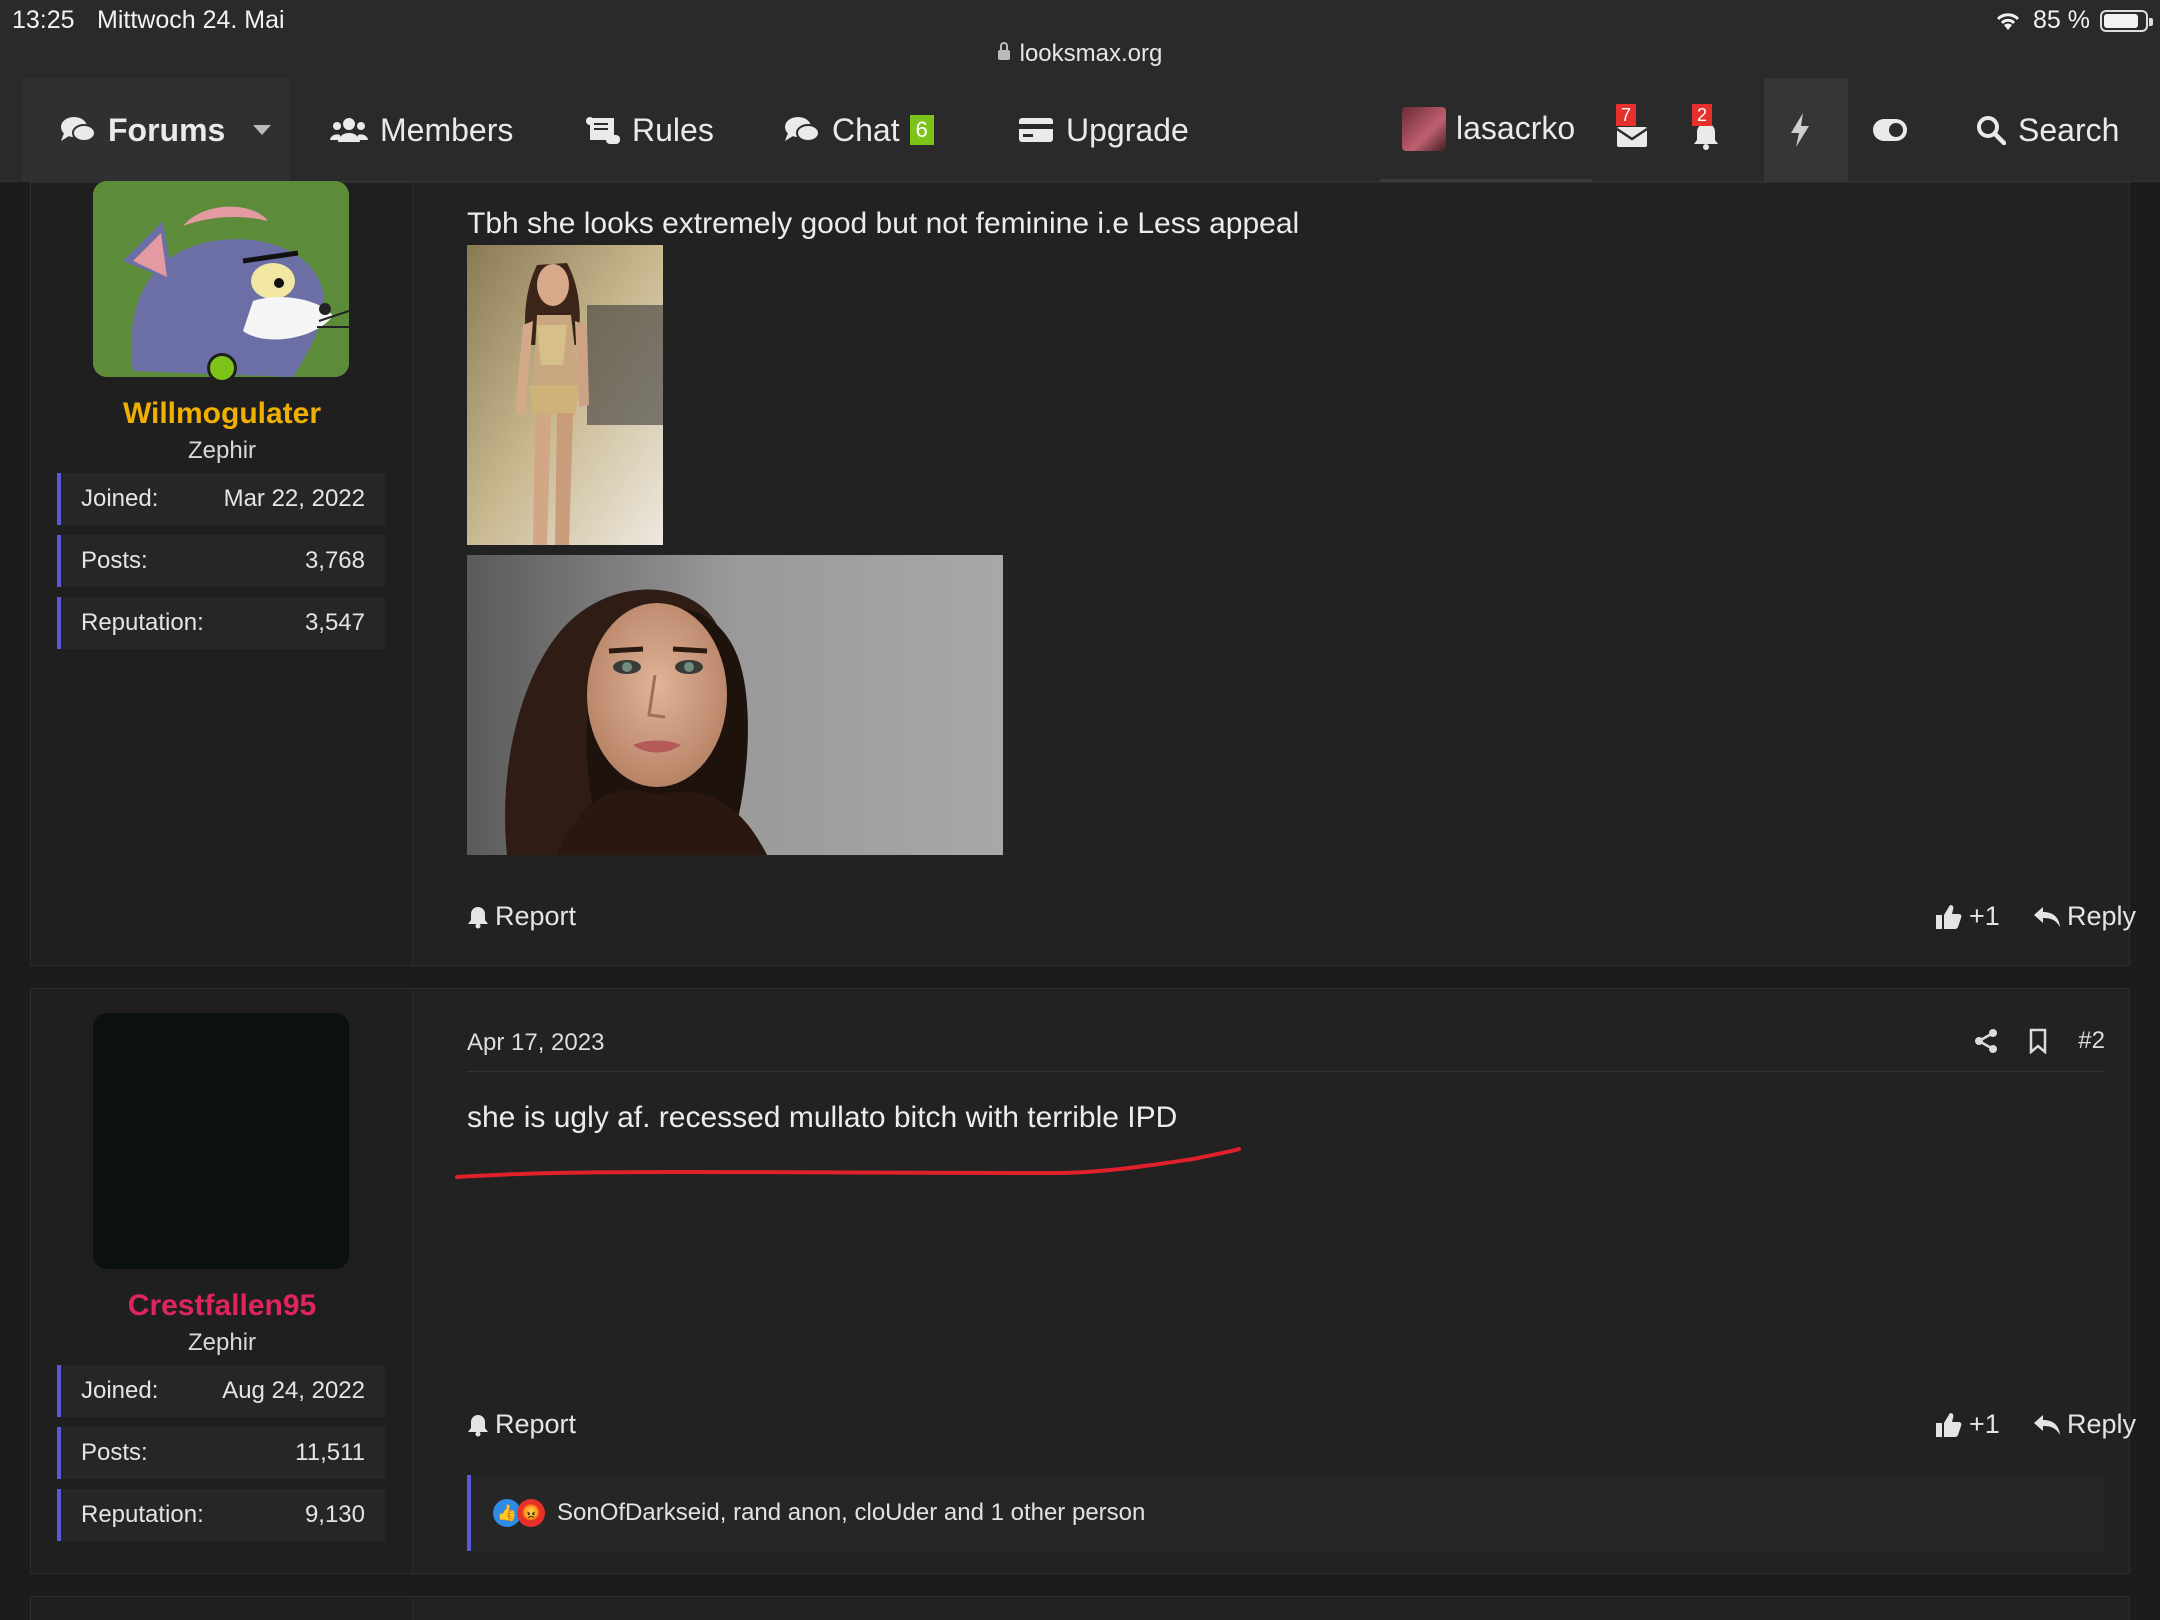  I want to click on chevron-down-icon, so click(262, 130).